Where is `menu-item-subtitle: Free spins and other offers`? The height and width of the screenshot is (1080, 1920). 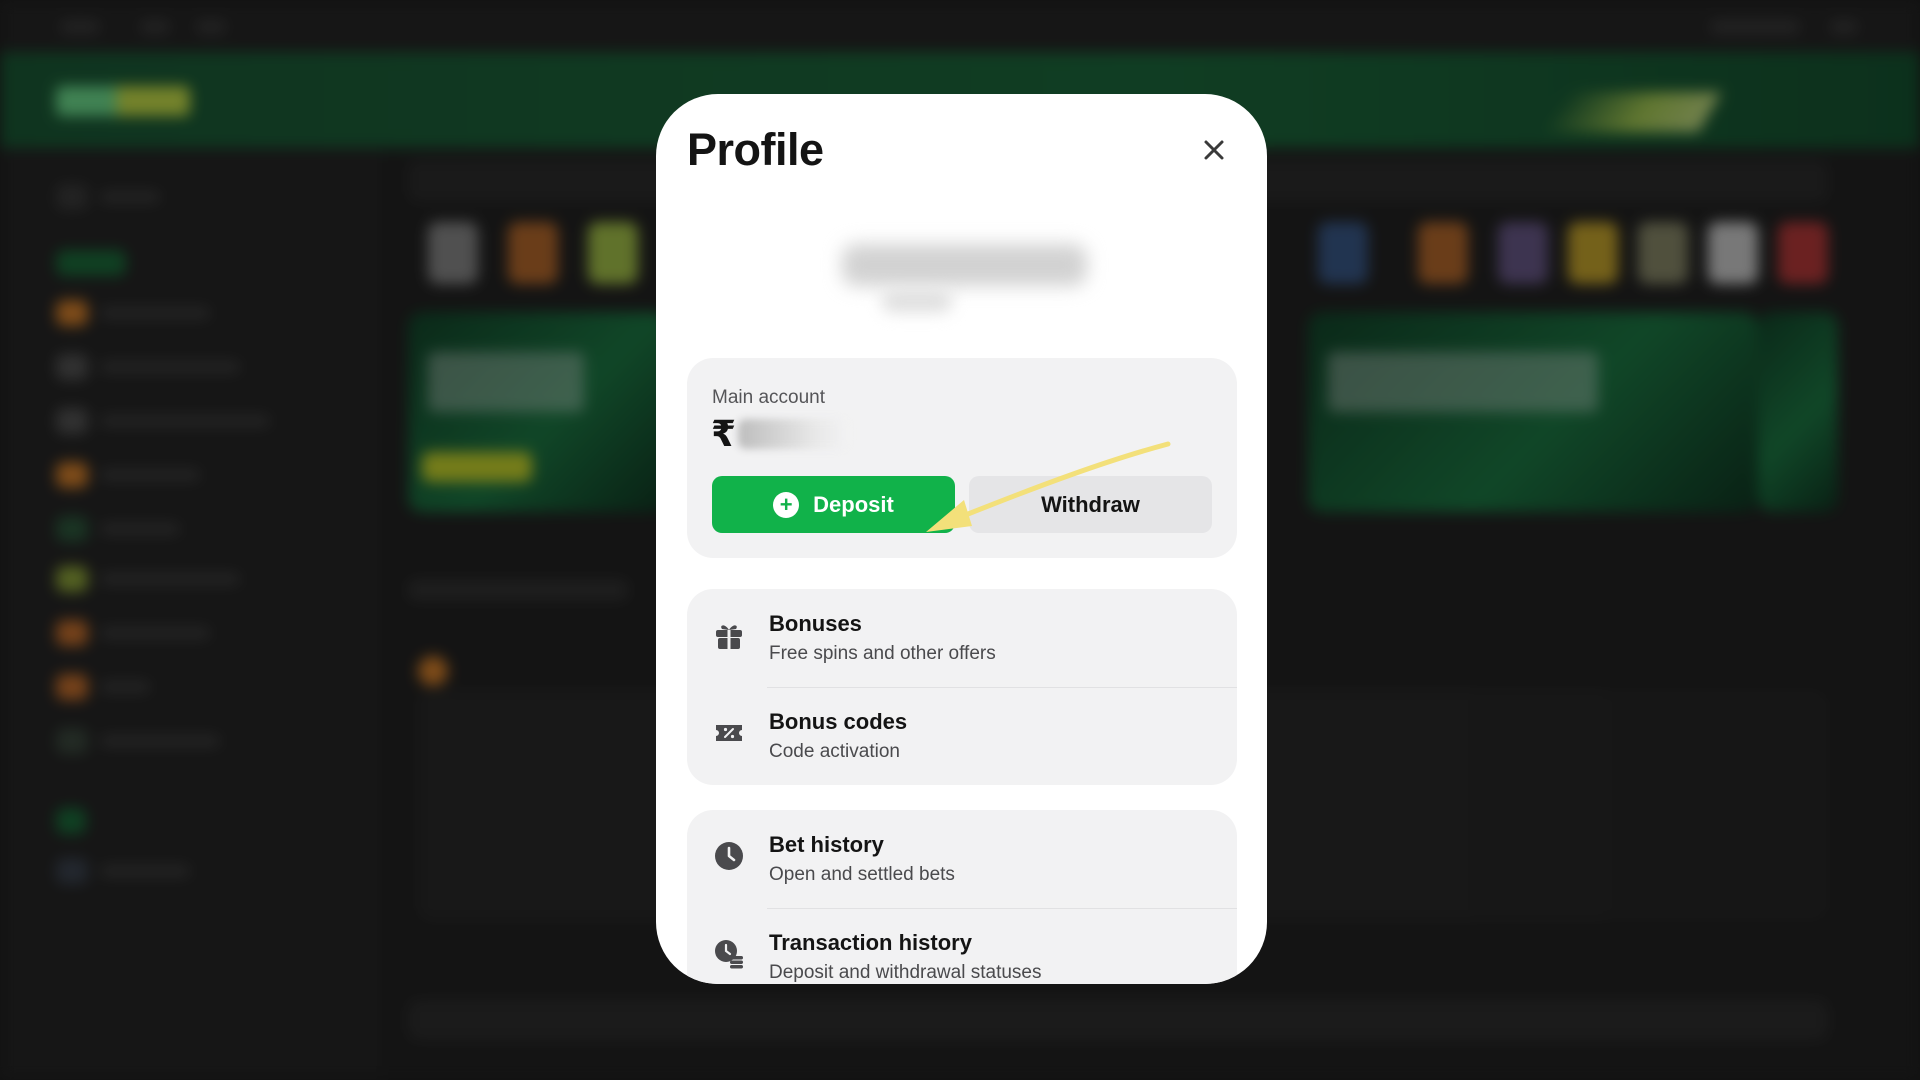 menu-item-subtitle: Free spins and other offers is located at coordinates (882, 653).